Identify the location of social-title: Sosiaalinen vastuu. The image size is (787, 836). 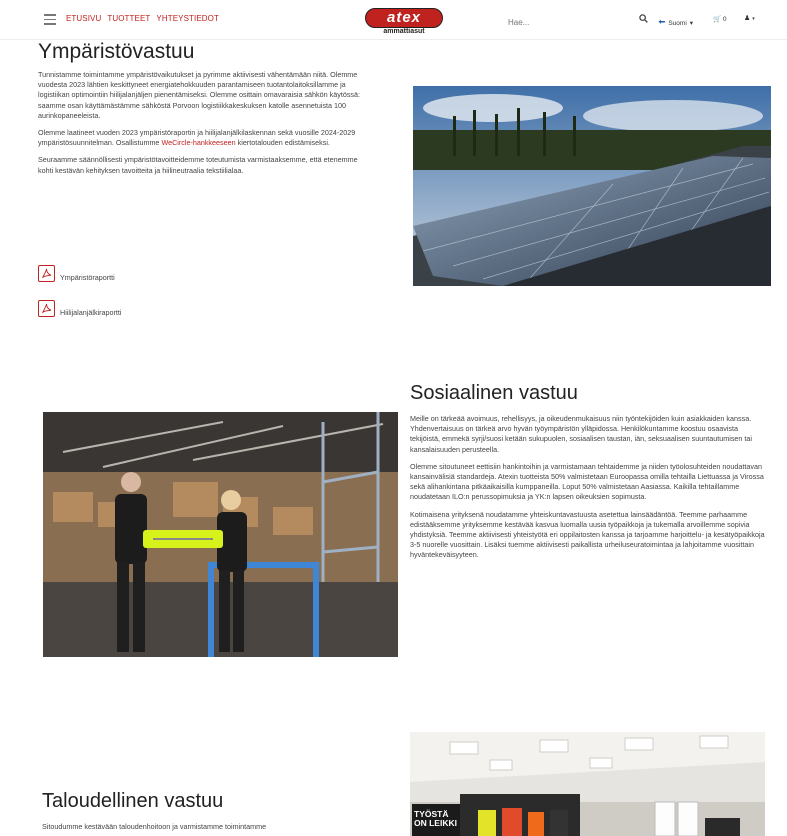
(494, 393).